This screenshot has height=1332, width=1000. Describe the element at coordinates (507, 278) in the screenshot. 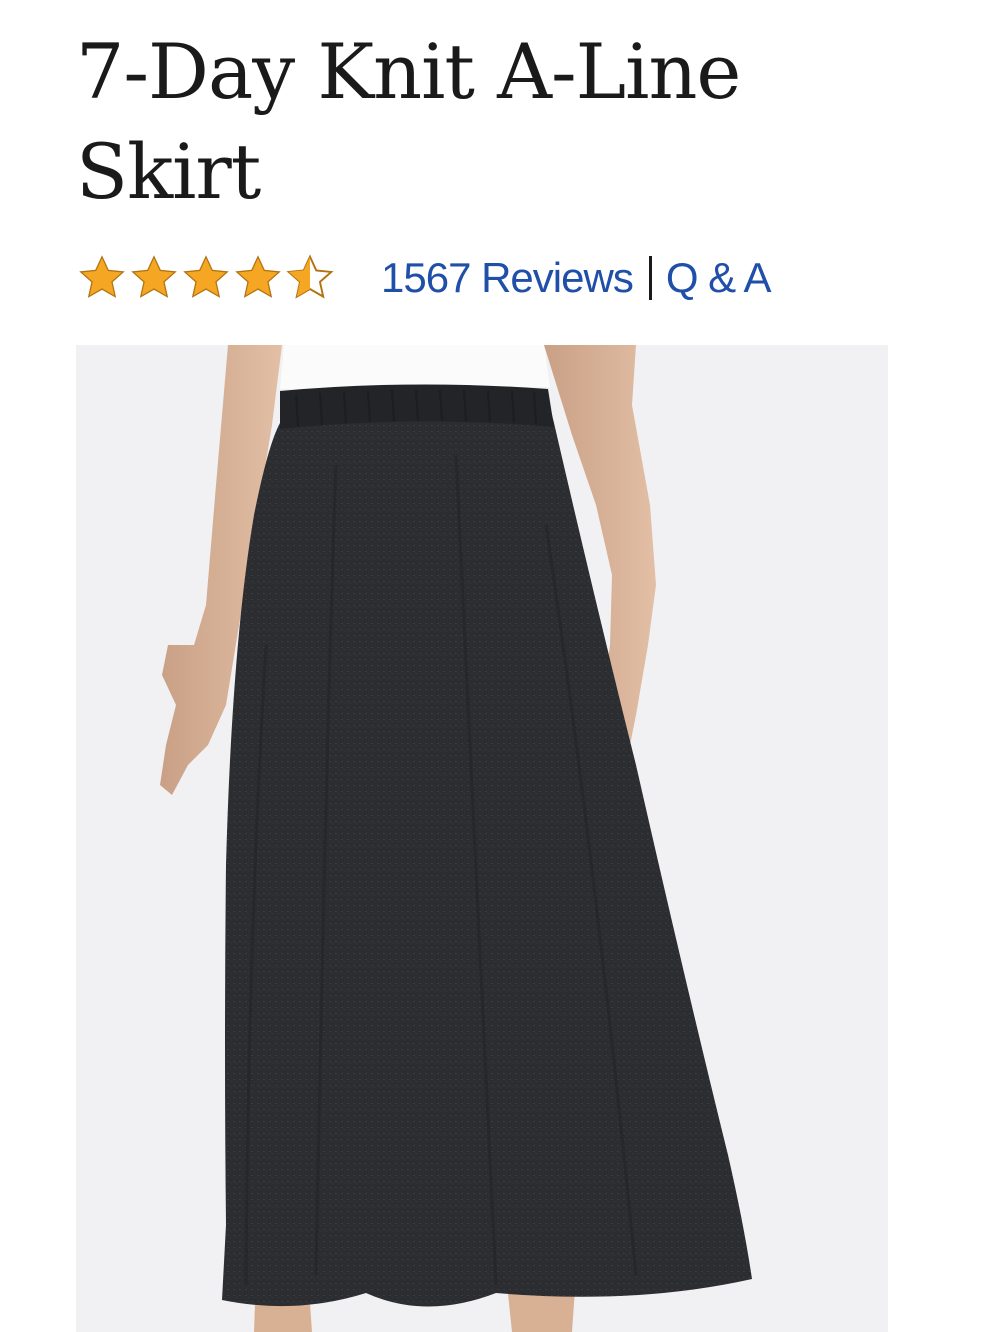

I see `reviews-link: 1567 Reviews` at that location.